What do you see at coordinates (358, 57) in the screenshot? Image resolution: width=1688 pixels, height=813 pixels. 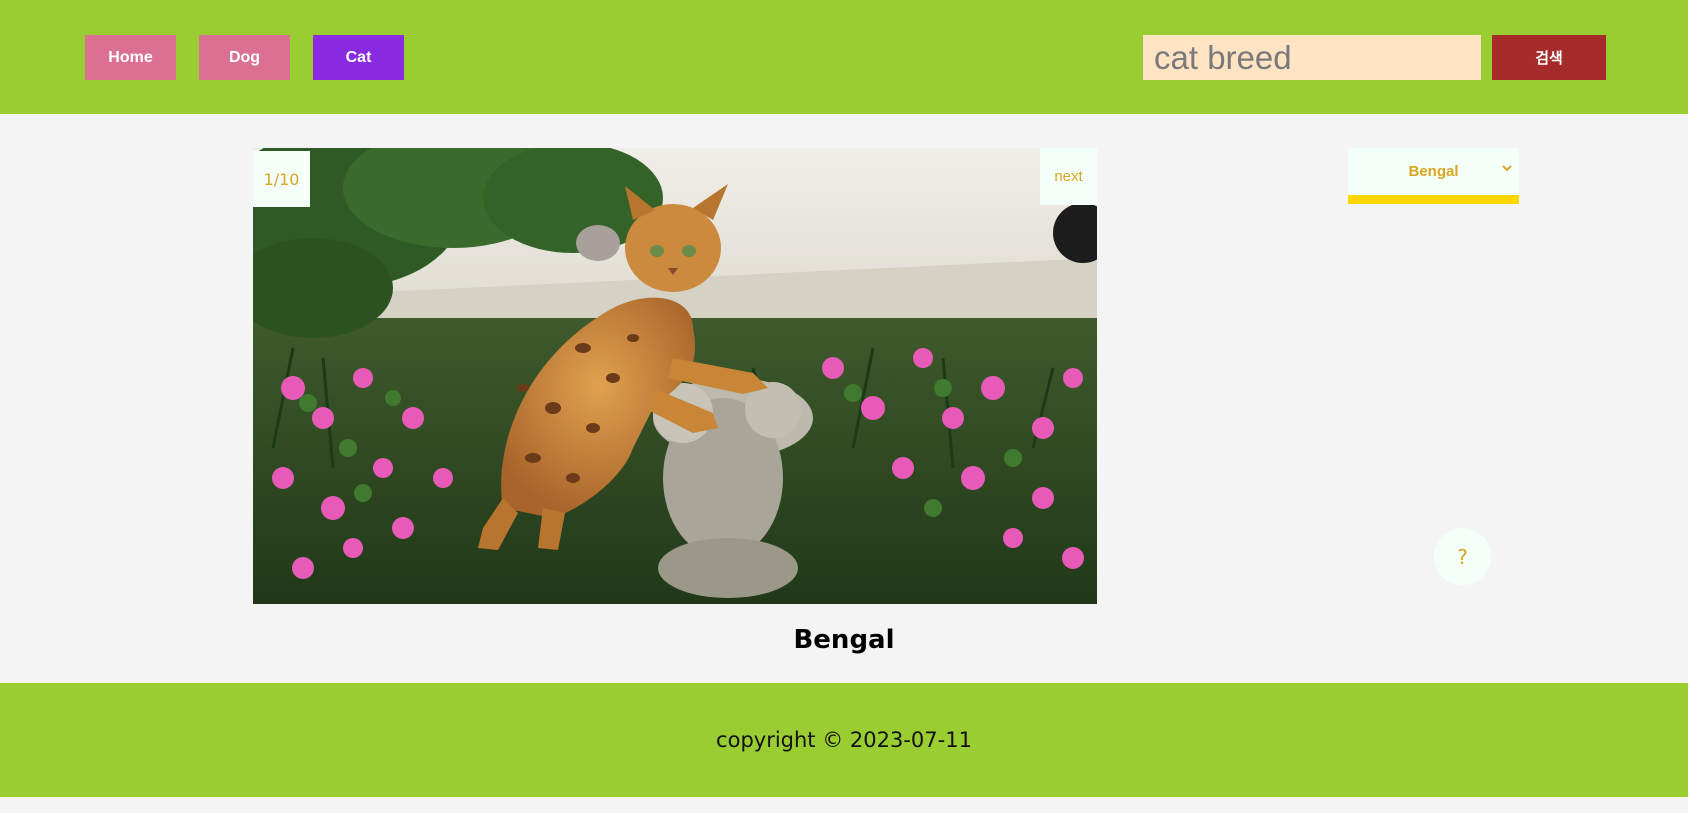 I see `nav-cat-button: Cat` at bounding box center [358, 57].